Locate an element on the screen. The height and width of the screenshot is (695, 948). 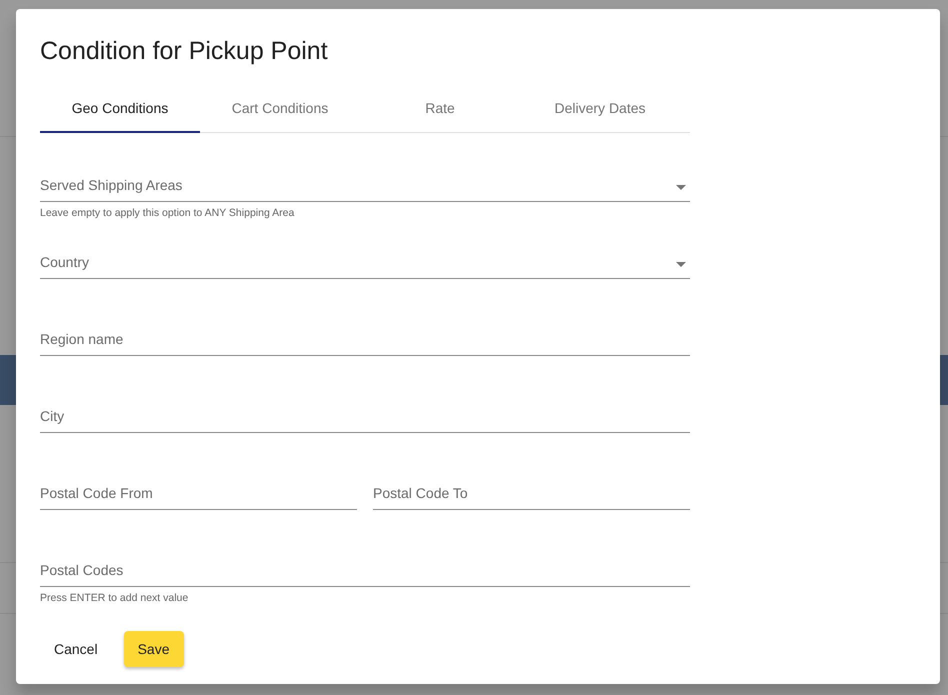
tab: Delivery Dates is located at coordinates (600, 109).